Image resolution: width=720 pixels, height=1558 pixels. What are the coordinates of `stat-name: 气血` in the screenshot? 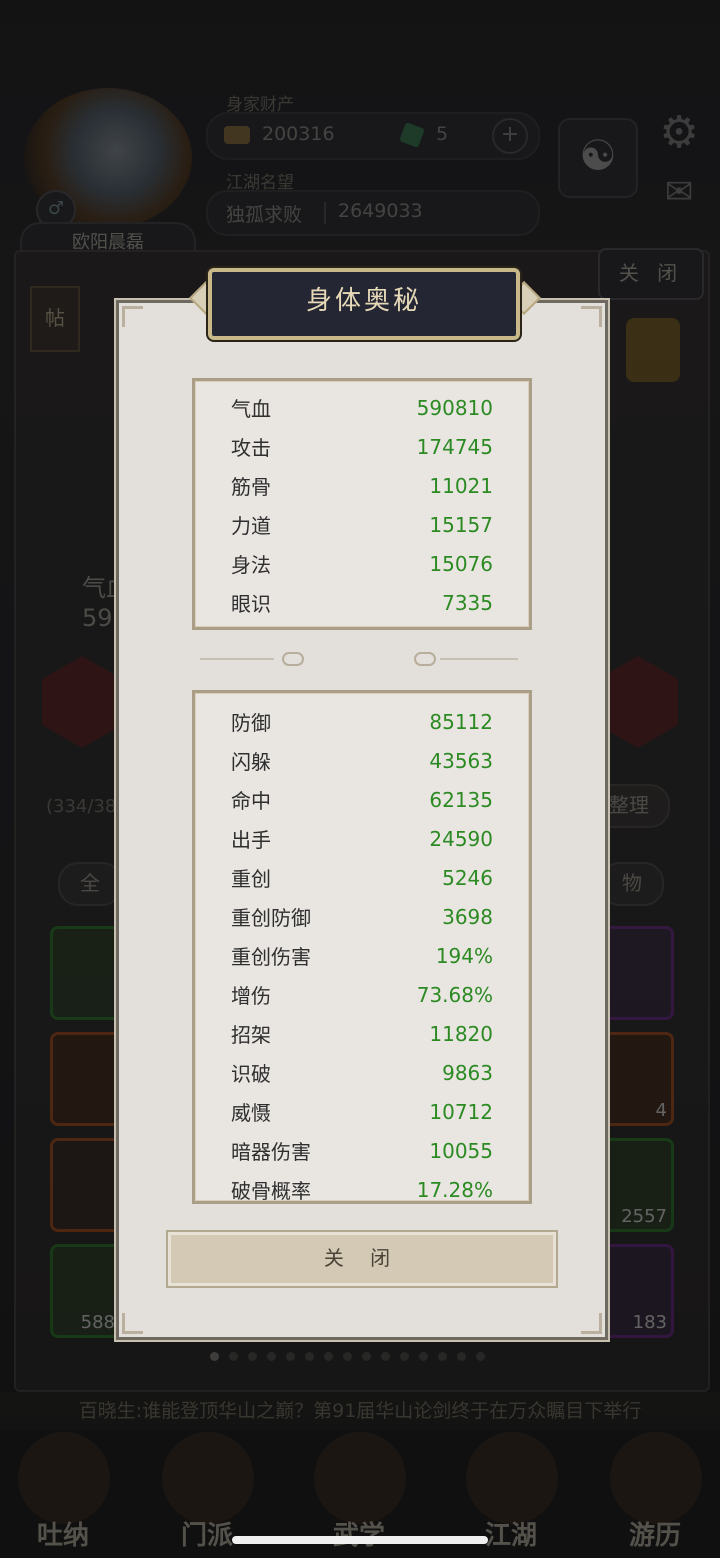 It's located at (251, 409).